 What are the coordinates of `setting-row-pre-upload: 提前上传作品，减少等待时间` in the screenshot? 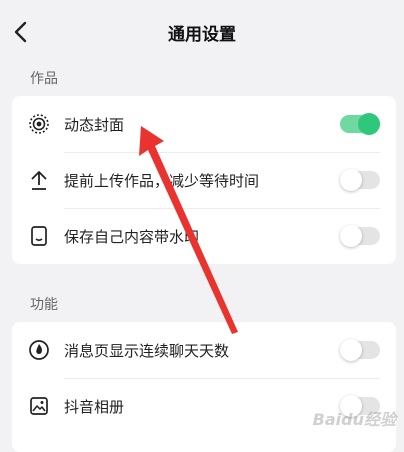 It's located at (204, 180).